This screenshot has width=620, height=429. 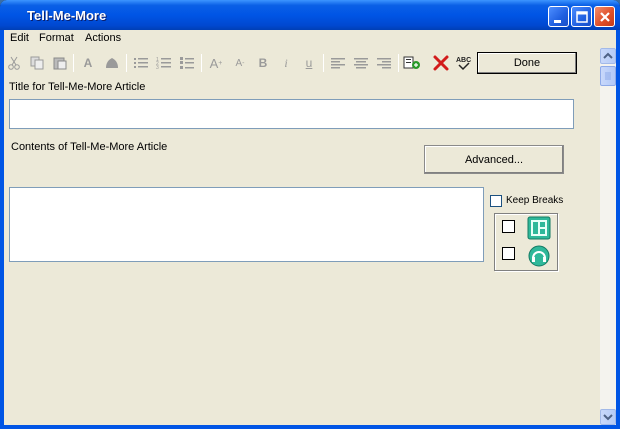 I want to click on scroll-thumb, so click(x=608, y=76).